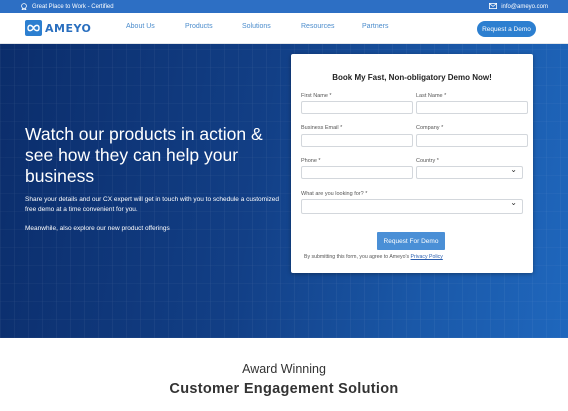 This screenshot has height=411, width=568. What do you see at coordinates (524, 7) in the screenshot?
I see `email-link: info@ameyo.com` at bounding box center [524, 7].